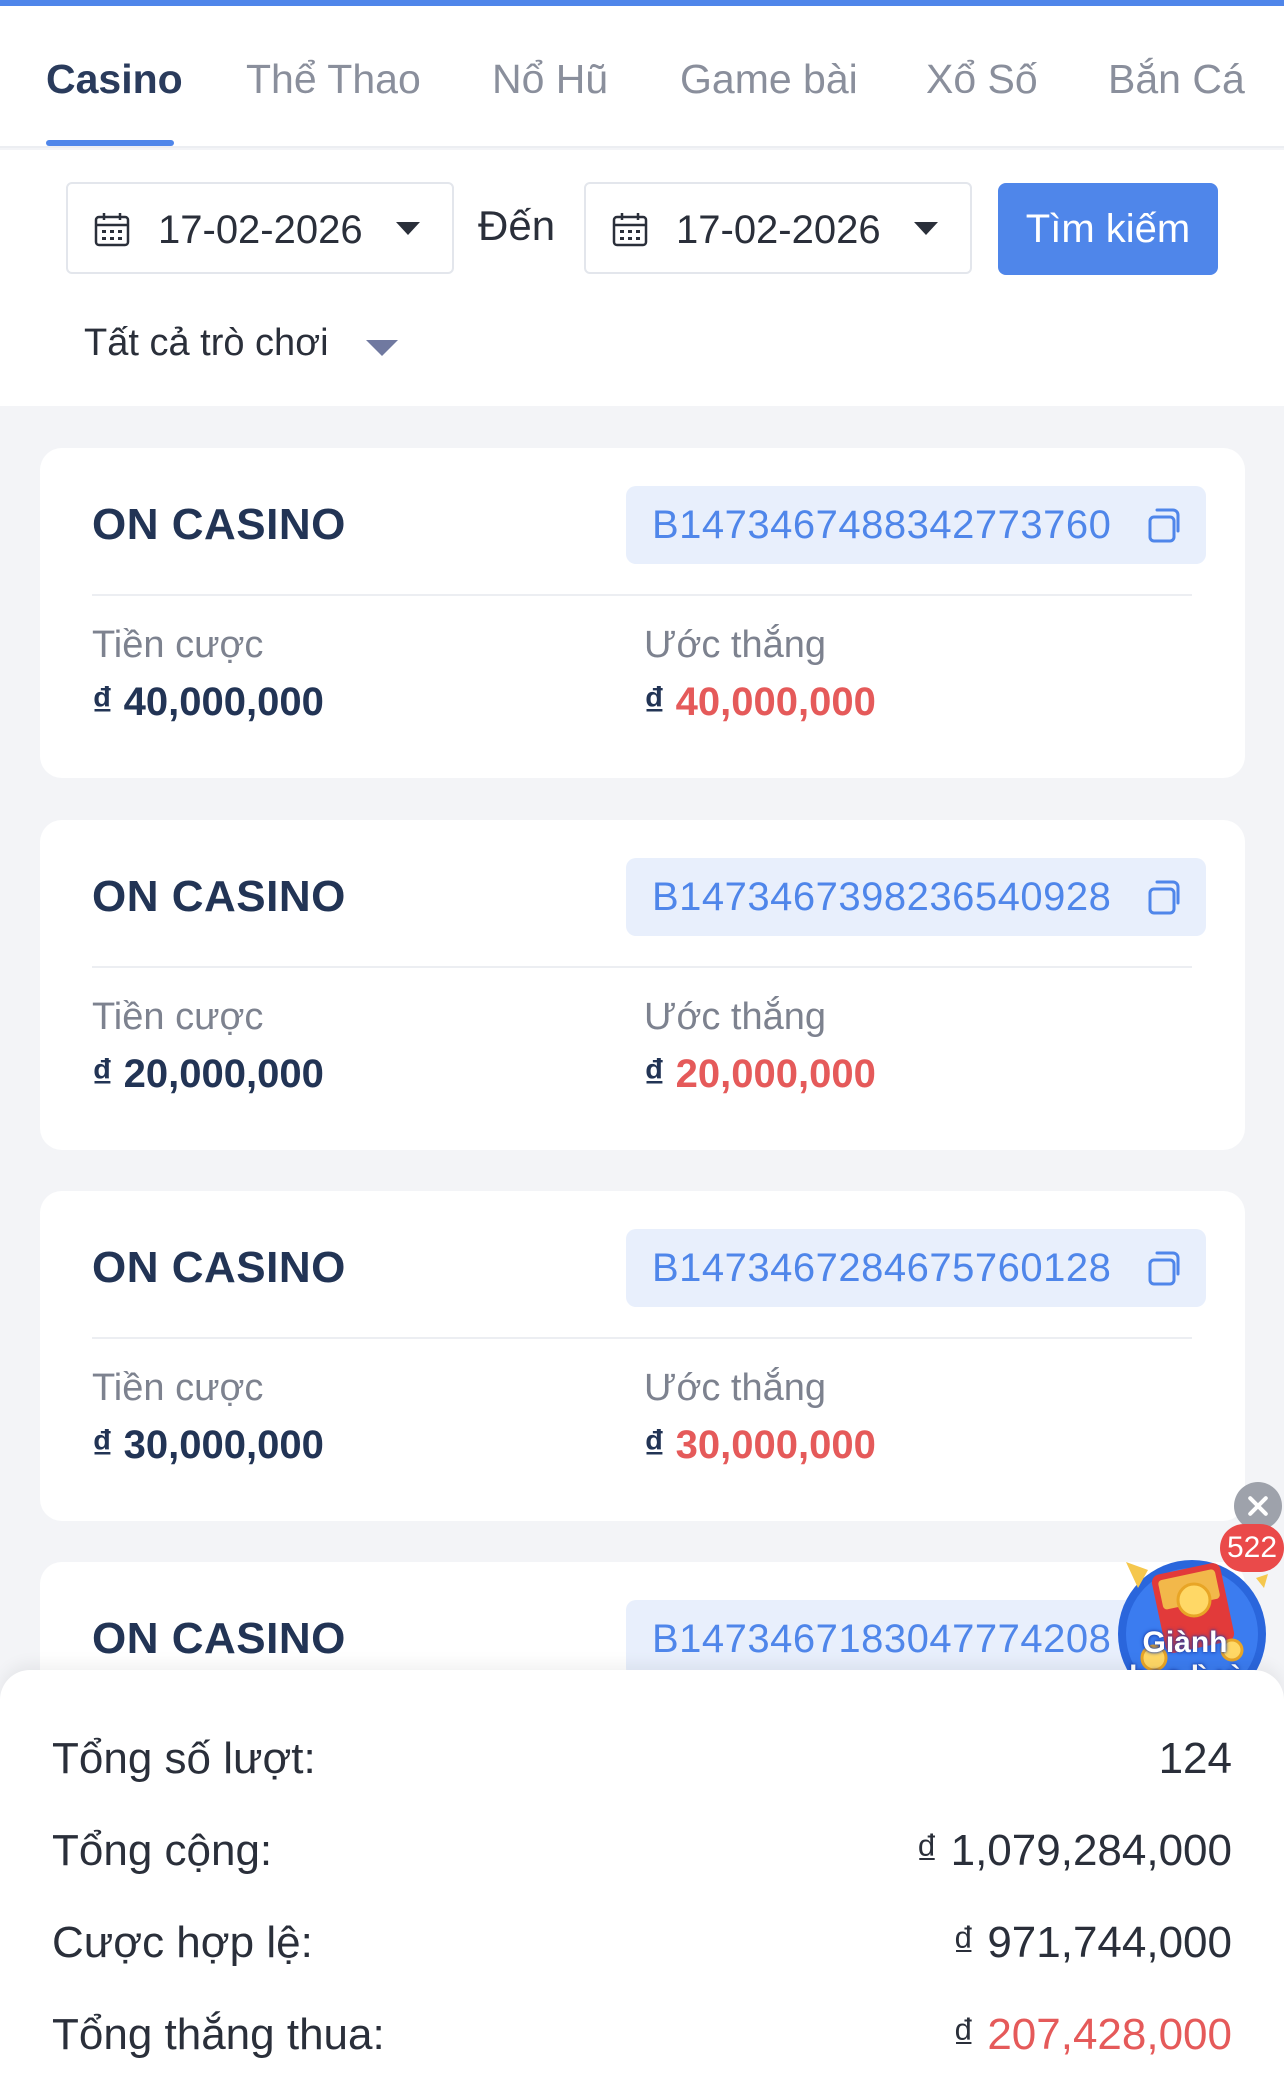 Image resolution: width=1284 pixels, height=2080 pixels. I want to click on est-win-value: ₫ 20,000,000, so click(760, 1074).